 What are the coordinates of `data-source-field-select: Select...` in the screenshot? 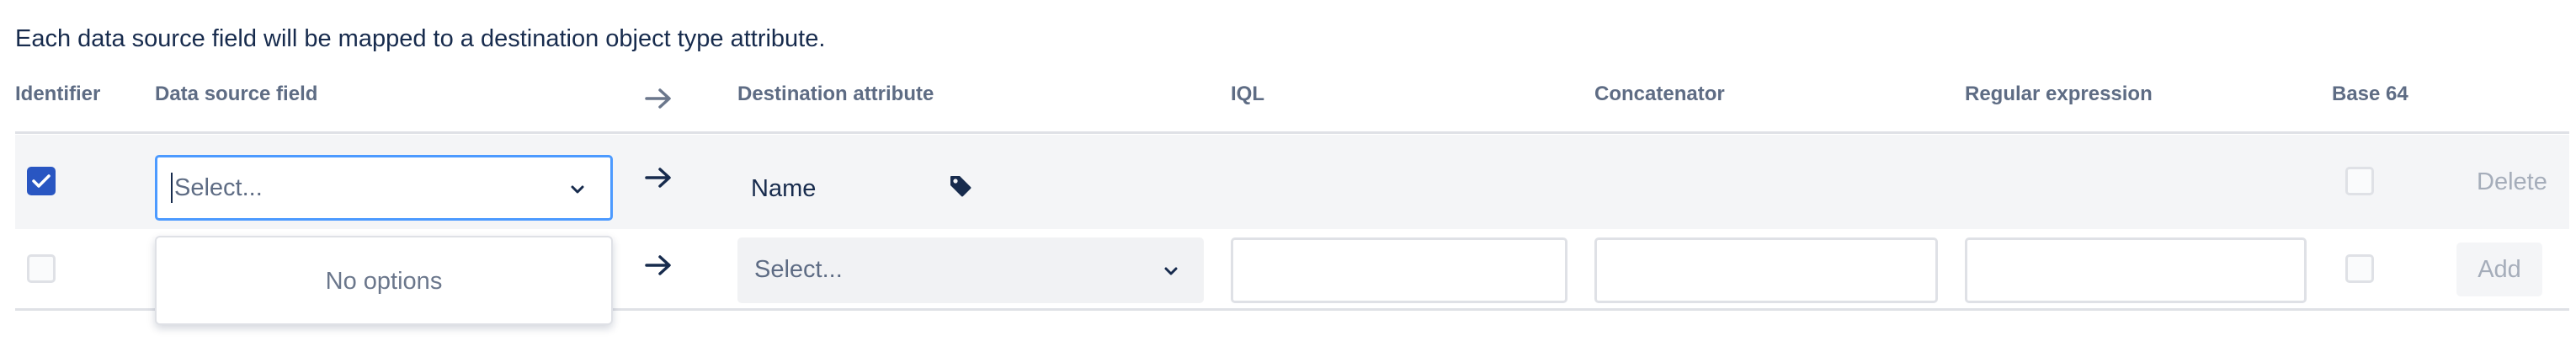 It's located at (384, 188).